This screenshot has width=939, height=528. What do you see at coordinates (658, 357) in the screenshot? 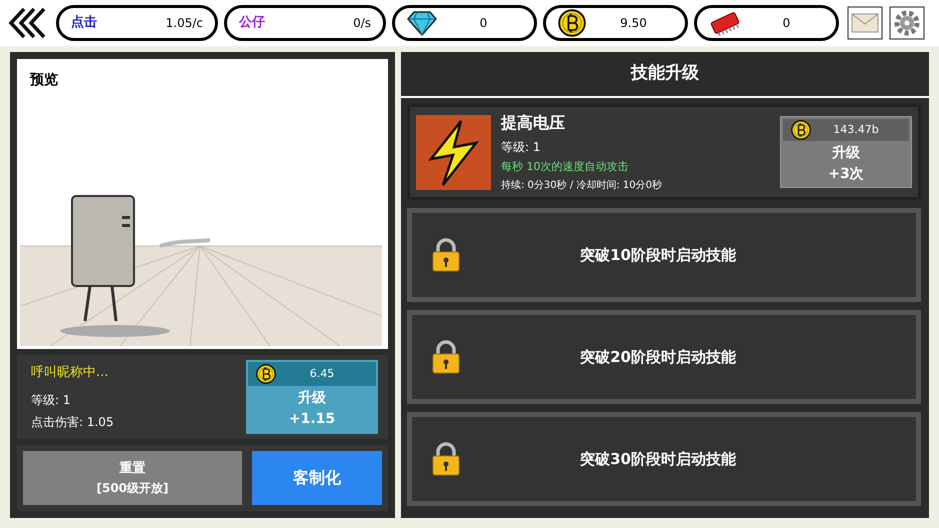
I see `unlock-requirement: 突破20阶段时启动技能` at bounding box center [658, 357].